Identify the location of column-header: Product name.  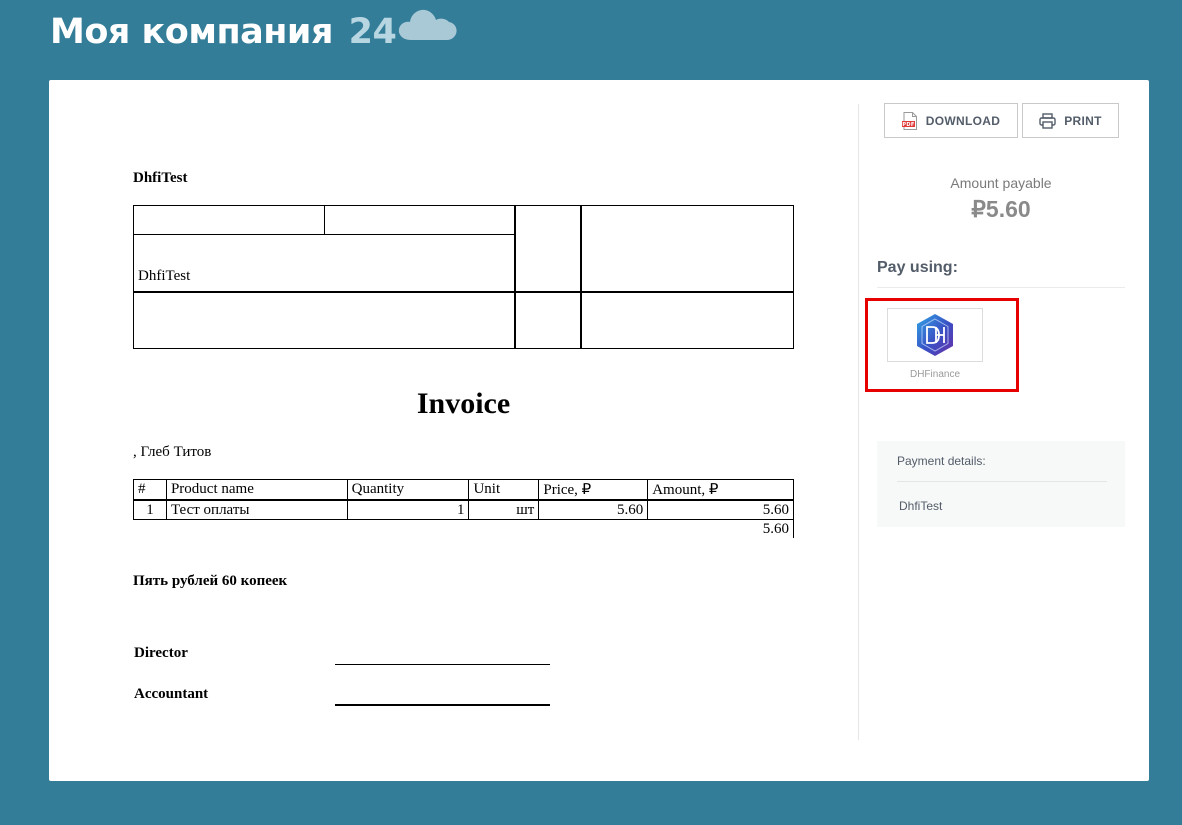
(256, 490).